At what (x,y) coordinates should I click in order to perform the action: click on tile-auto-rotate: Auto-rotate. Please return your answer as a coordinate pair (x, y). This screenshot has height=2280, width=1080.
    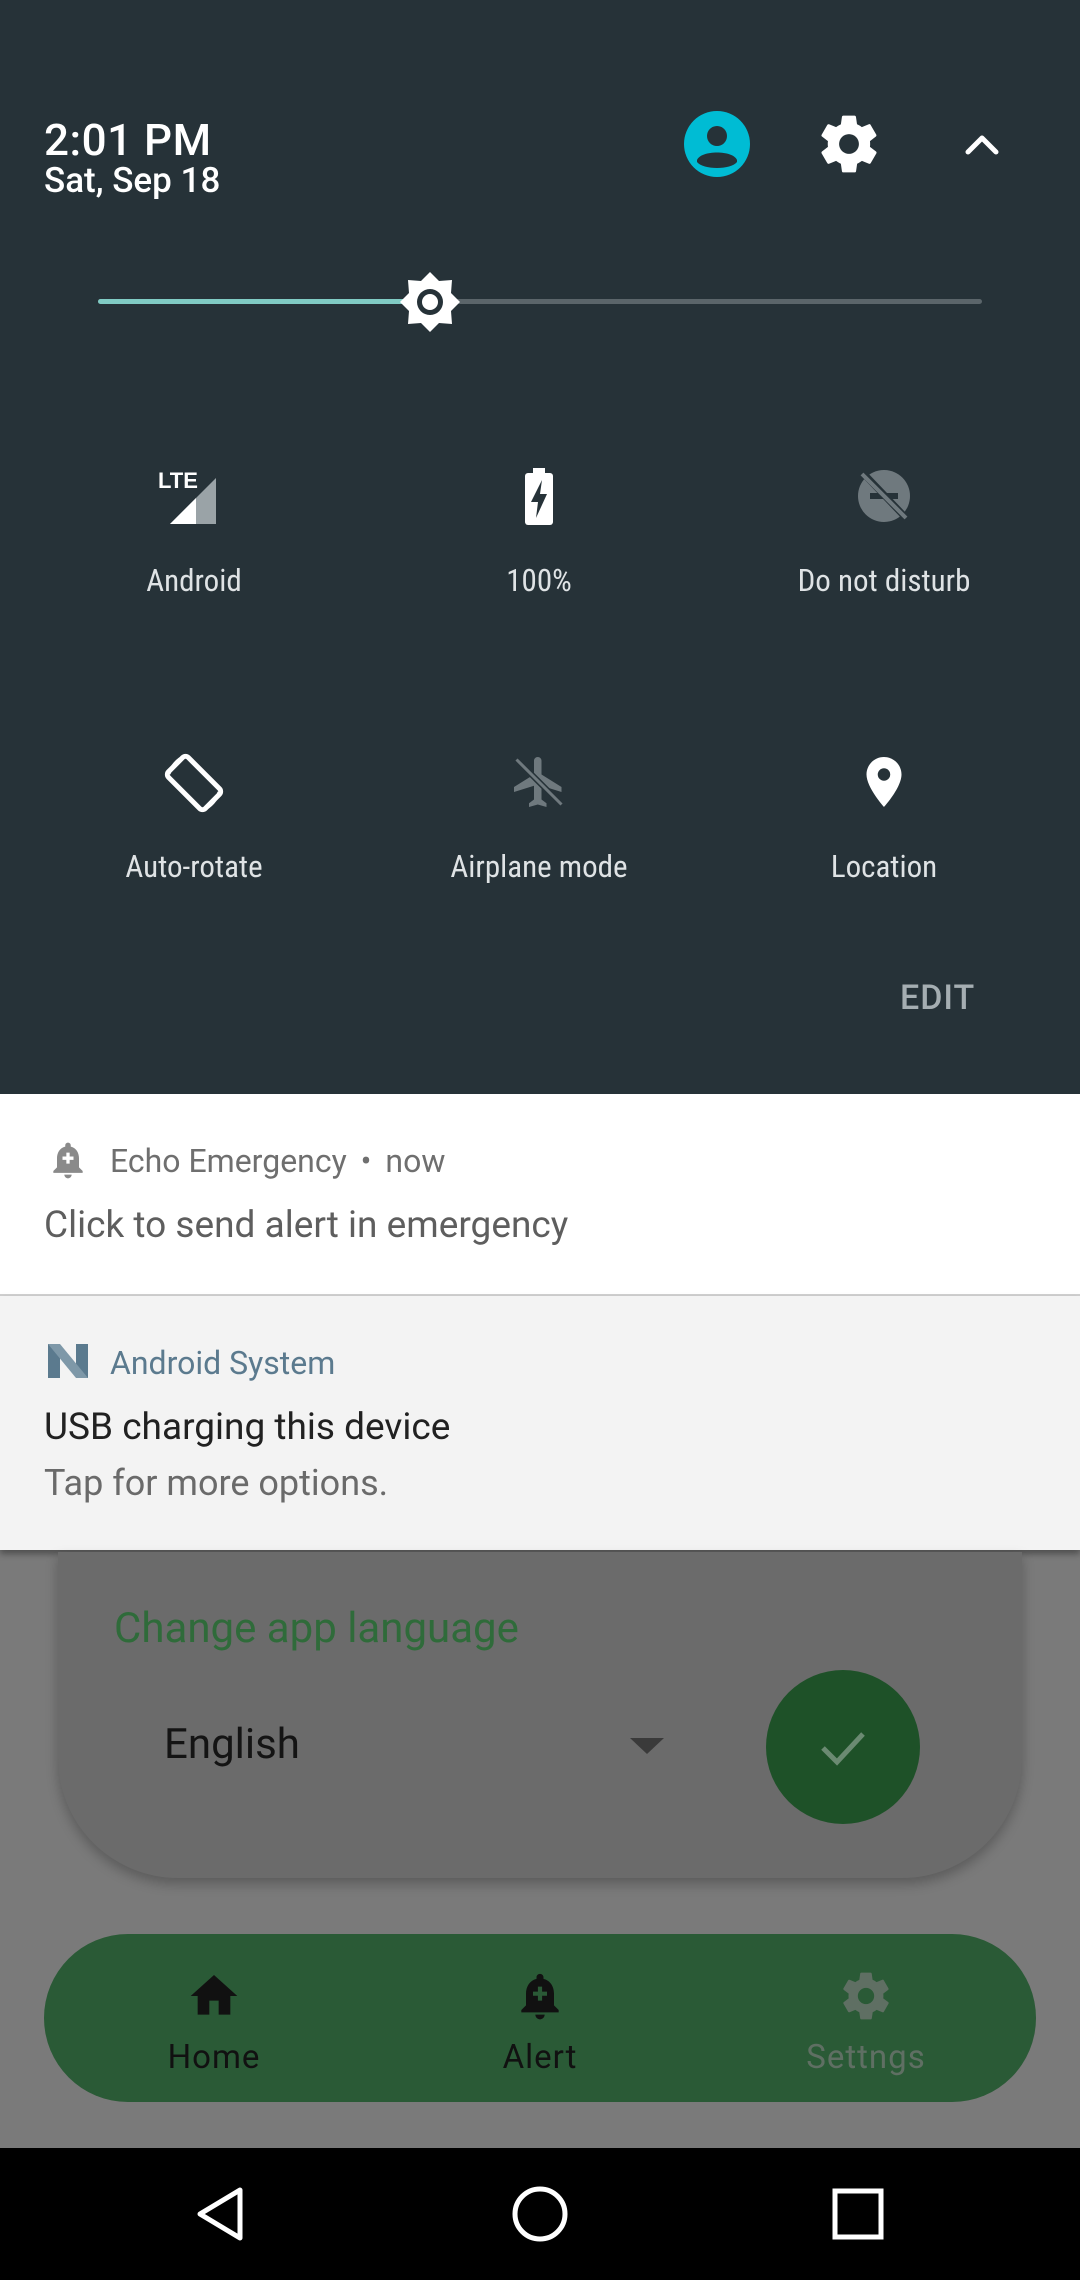
    Looking at the image, I should click on (194, 852).